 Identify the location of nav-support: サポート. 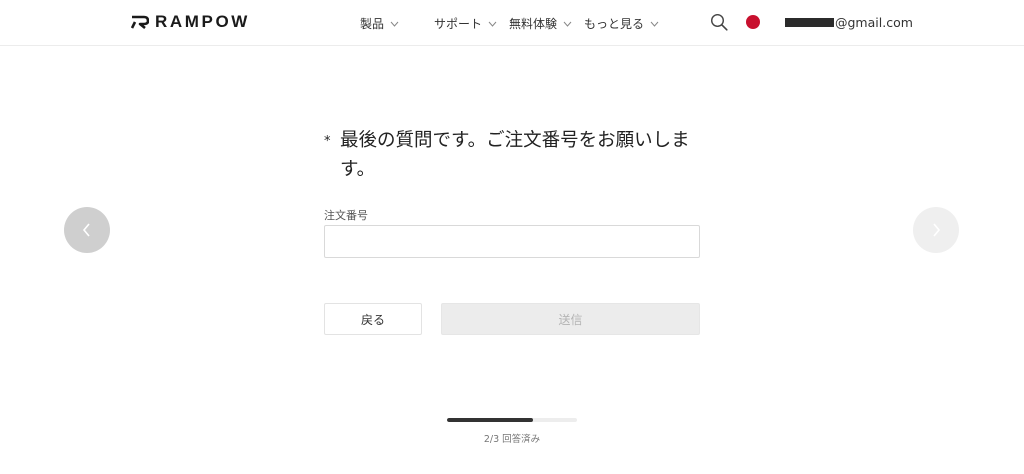
(465, 23).